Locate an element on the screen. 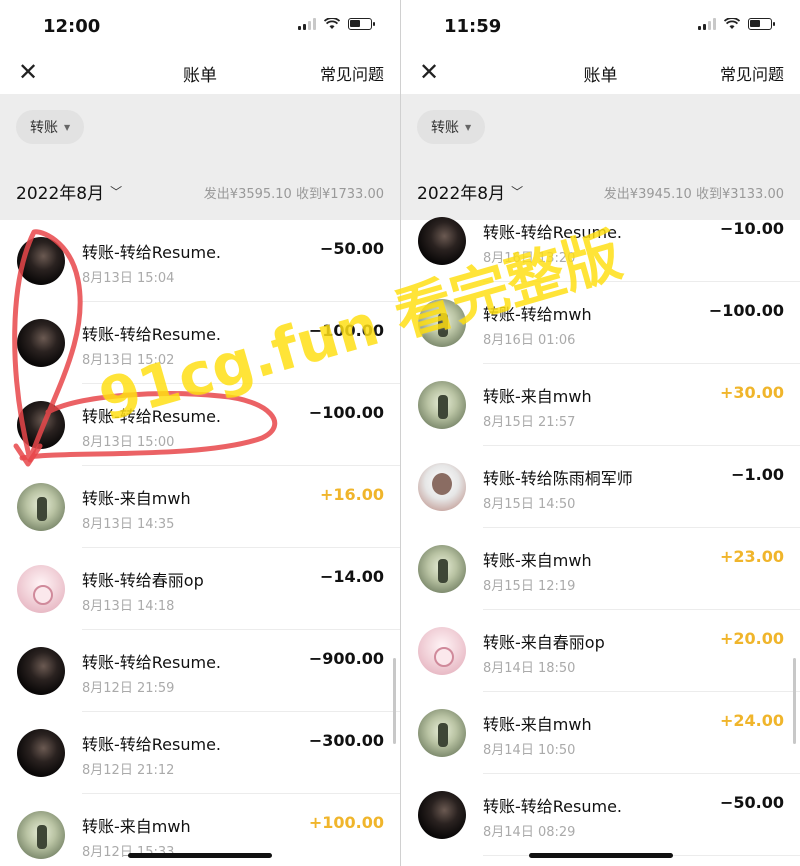  month-summary: 发出¥3595.10 收到¥1733.00 is located at coordinates (293, 194).